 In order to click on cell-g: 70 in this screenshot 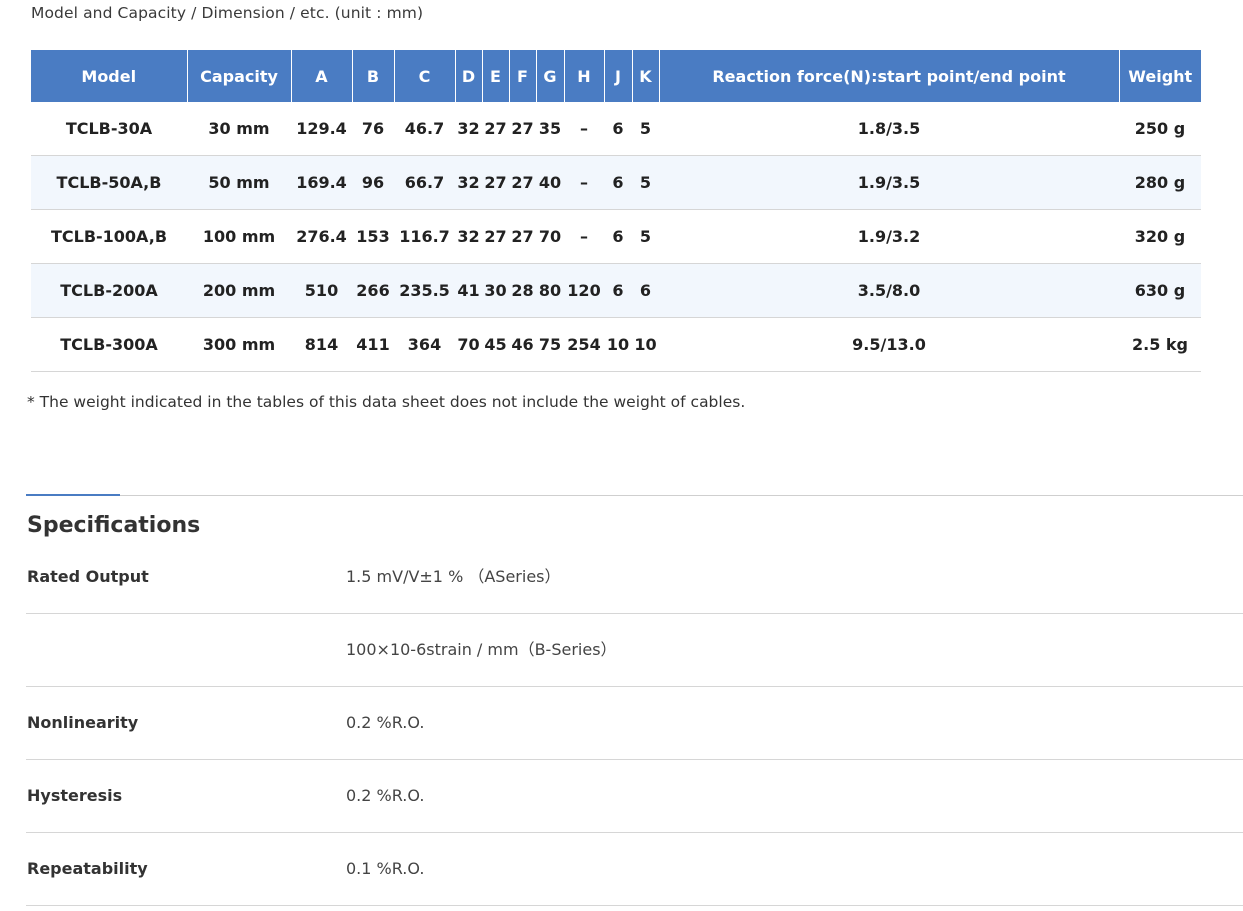, I will do `click(550, 236)`.